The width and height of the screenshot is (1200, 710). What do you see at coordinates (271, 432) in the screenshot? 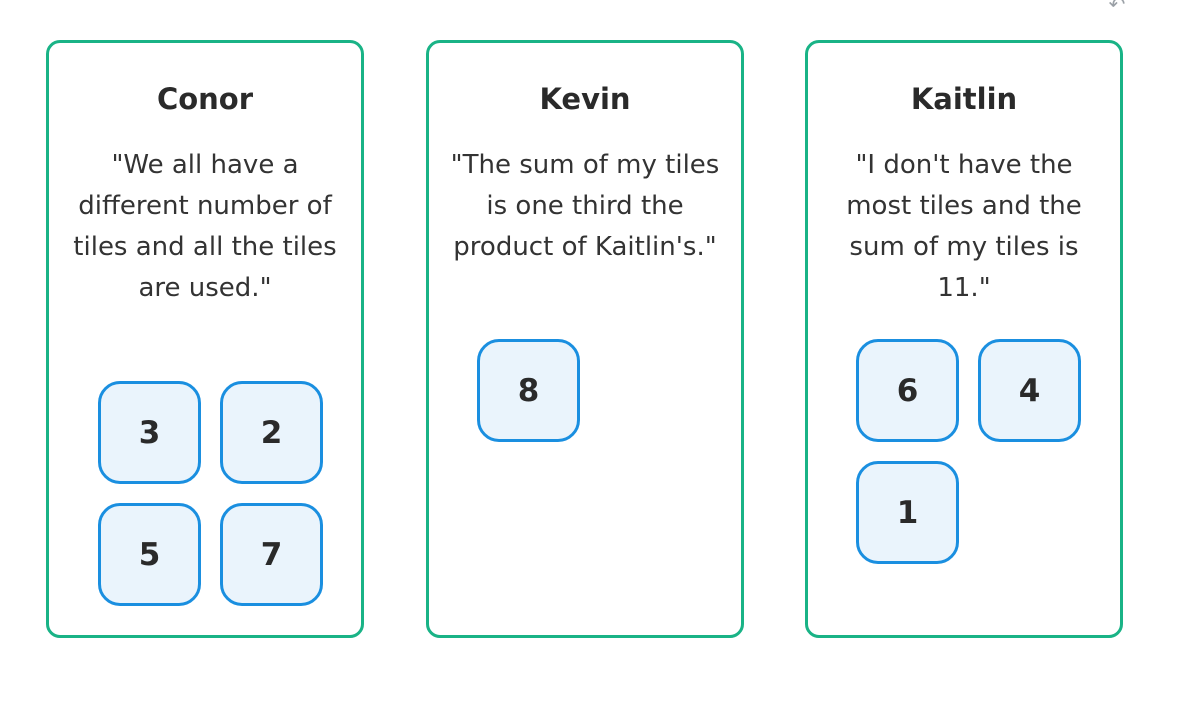
I see `number-tile: 2` at bounding box center [271, 432].